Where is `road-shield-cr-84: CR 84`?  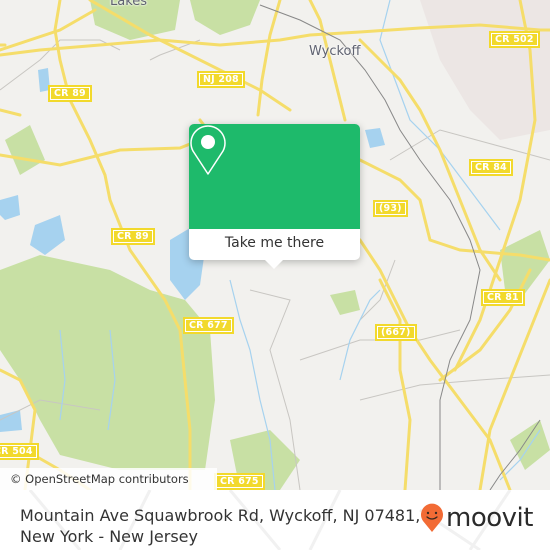 road-shield-cr-84: CR 84 is located at coordinates (491, 167).